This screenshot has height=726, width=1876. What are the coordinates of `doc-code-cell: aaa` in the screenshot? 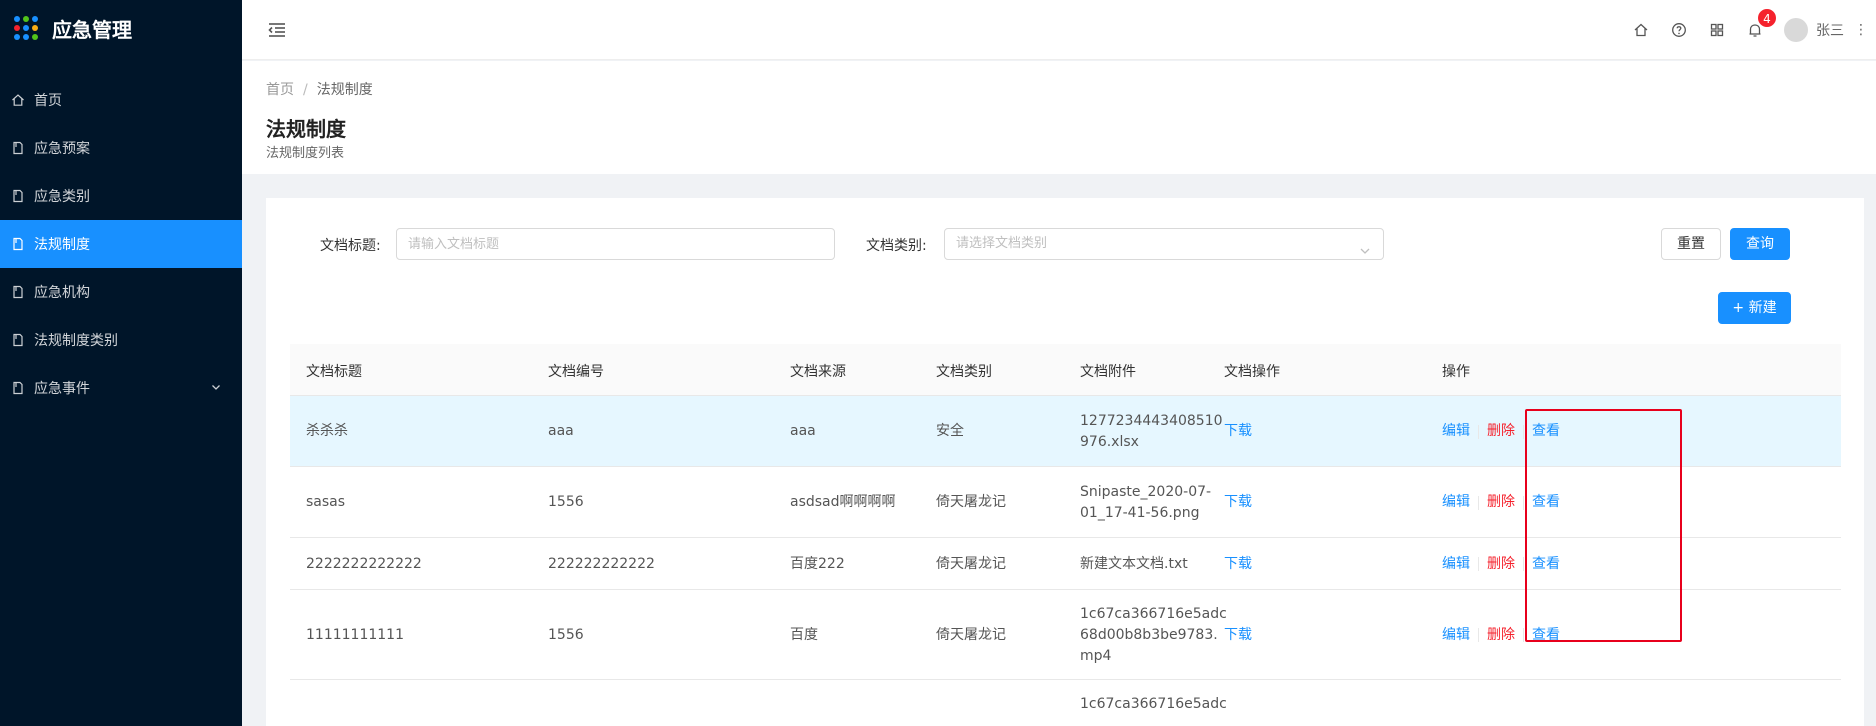 It's located at (561, 431).